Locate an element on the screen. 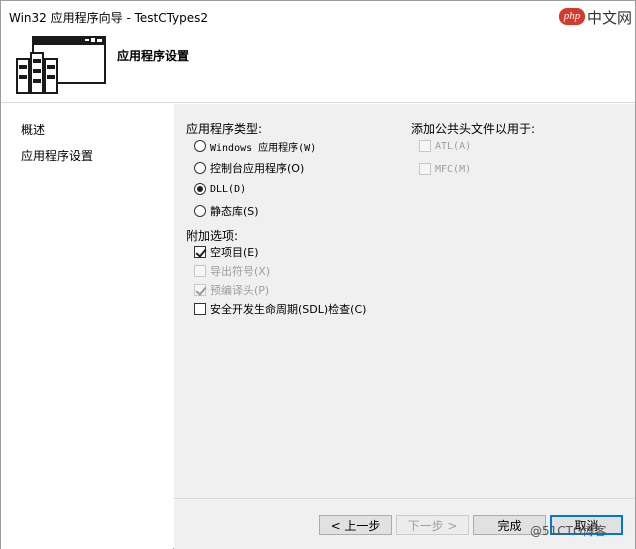 This screenshot has height=549, width=636. back-button: < 上一步 is located at coordinates (355, 525).